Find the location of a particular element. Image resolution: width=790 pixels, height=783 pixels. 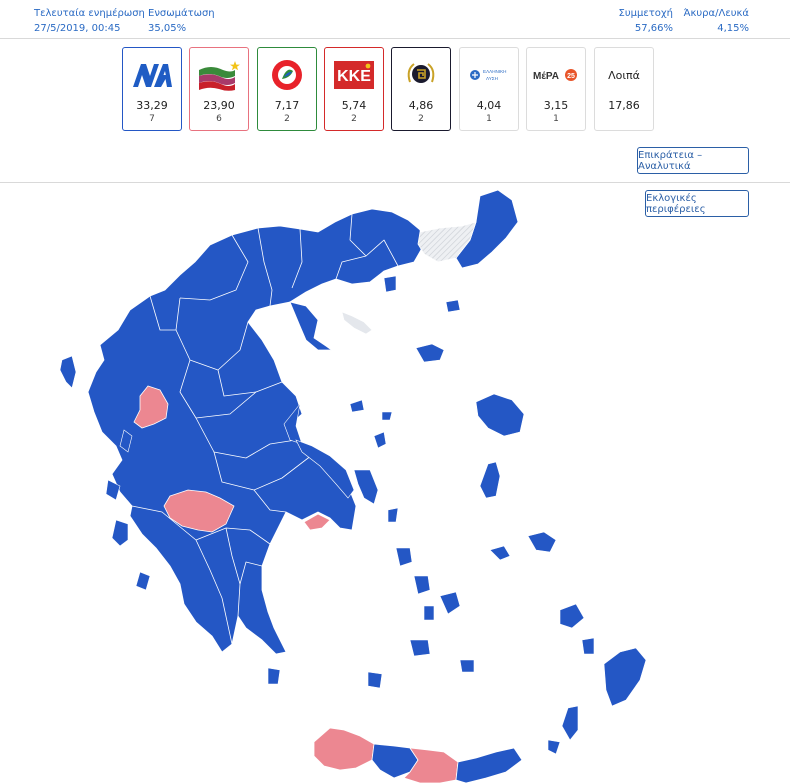

syriza-logo is located at coordinates (219, 75).